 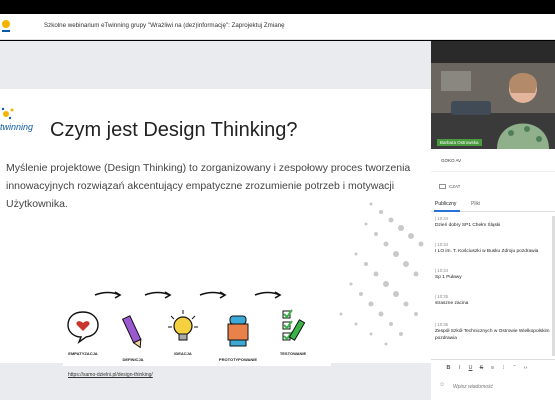 I want to click on step-label: DEFINICJA, so click(x=133, y=359).